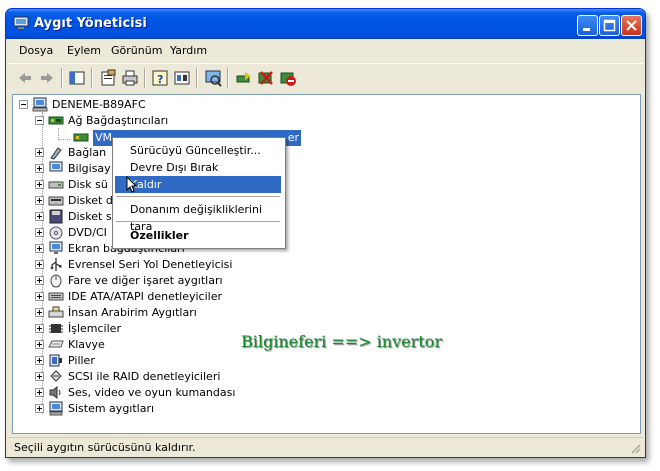 This screenshot has width=660, height=471. I want to click on view-details-icon, so click(182, 78).